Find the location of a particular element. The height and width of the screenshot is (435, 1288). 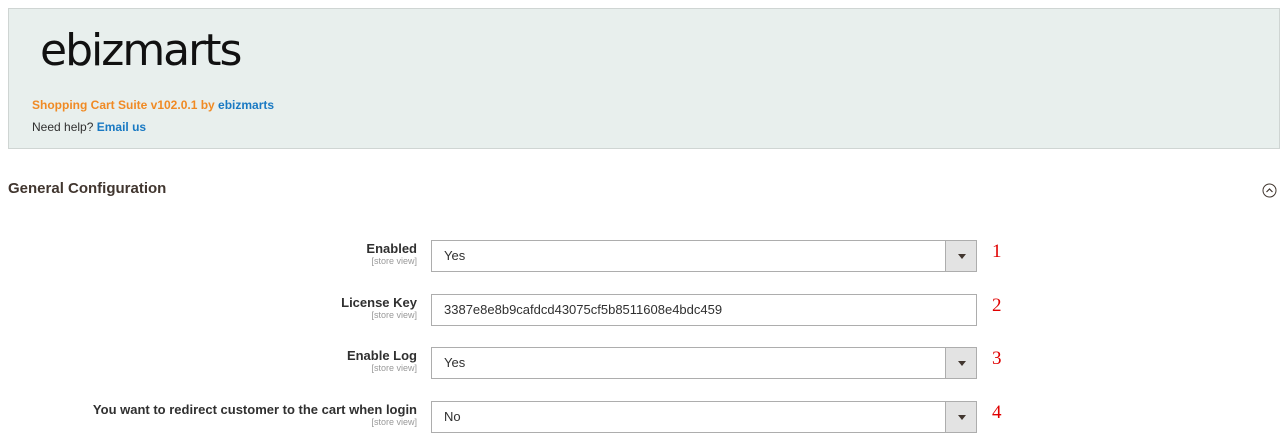

annotation-number: 3 is located at coordinates (997, 358).